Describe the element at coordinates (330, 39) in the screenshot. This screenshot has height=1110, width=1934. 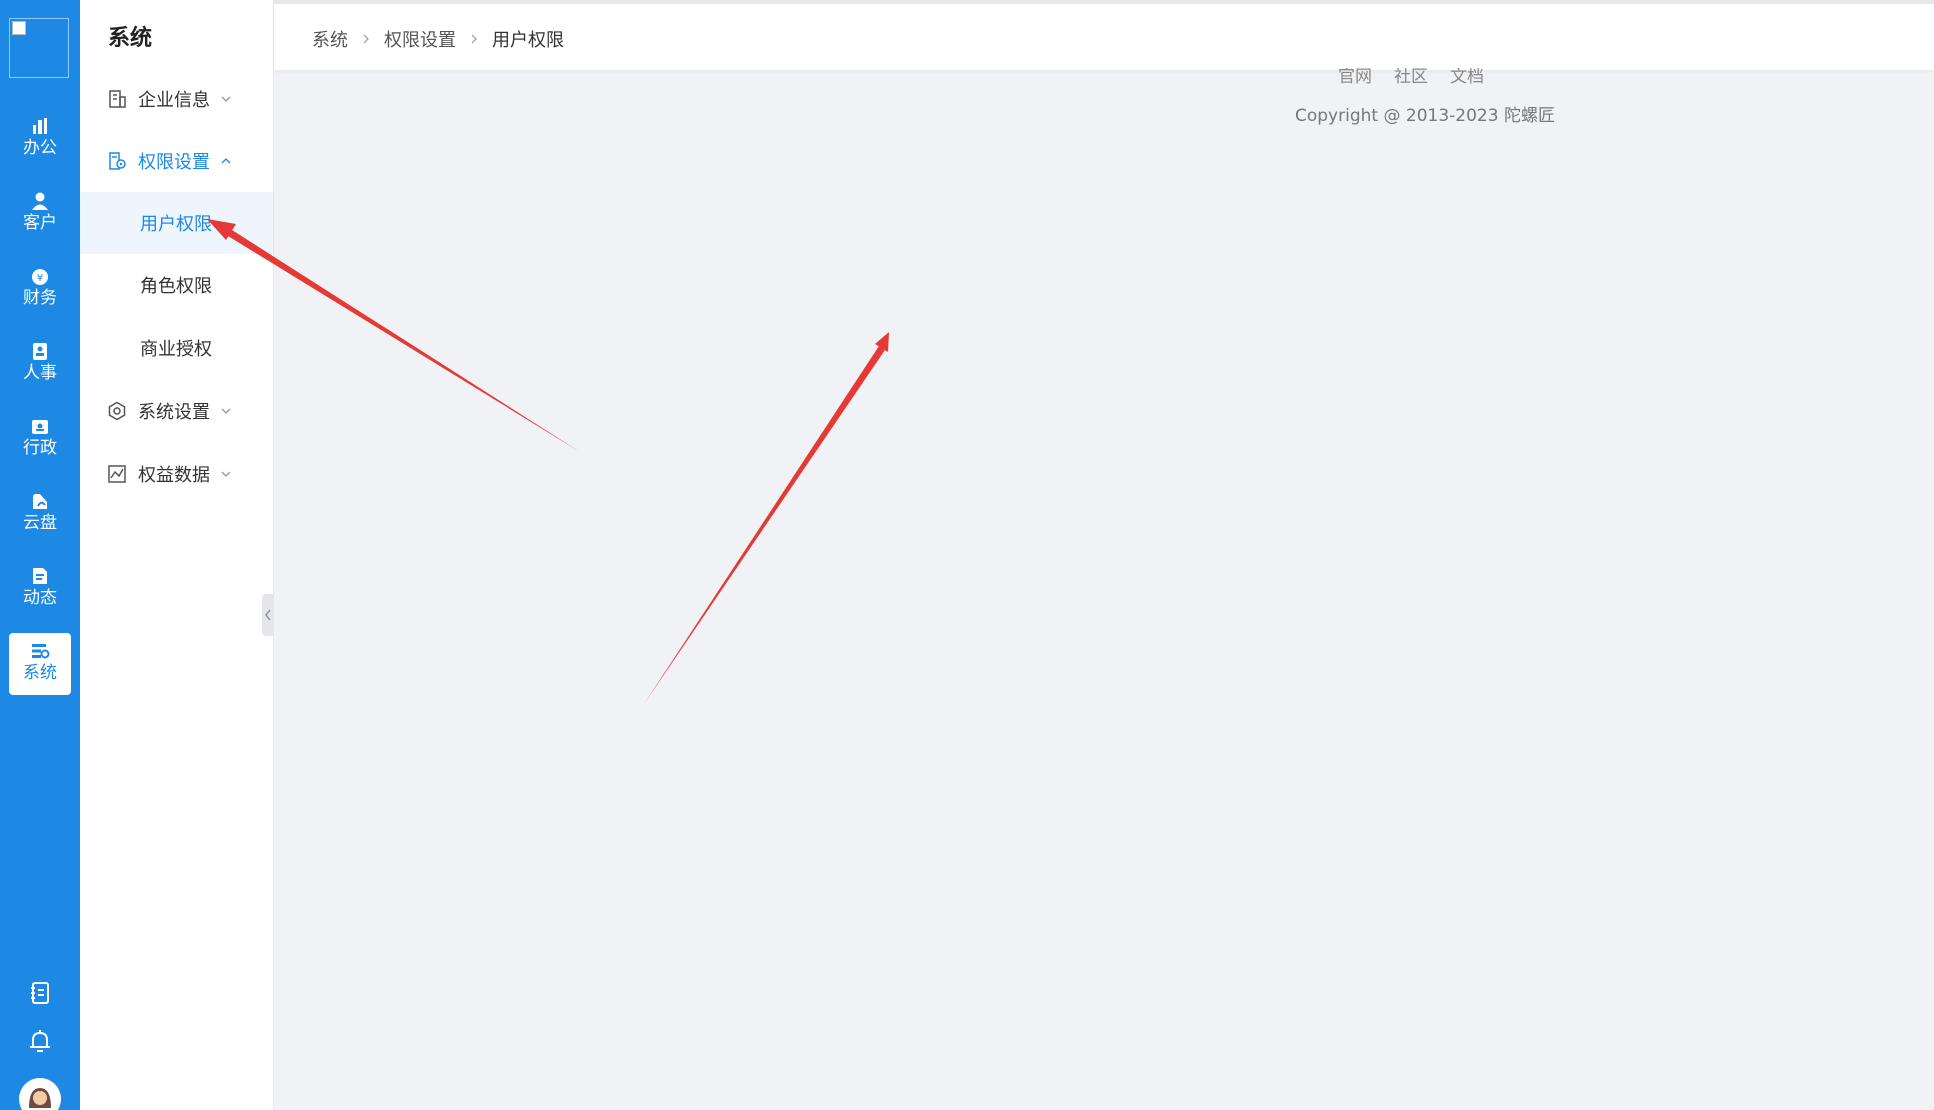
I see `breadcrumb-item: 系统` at that location.